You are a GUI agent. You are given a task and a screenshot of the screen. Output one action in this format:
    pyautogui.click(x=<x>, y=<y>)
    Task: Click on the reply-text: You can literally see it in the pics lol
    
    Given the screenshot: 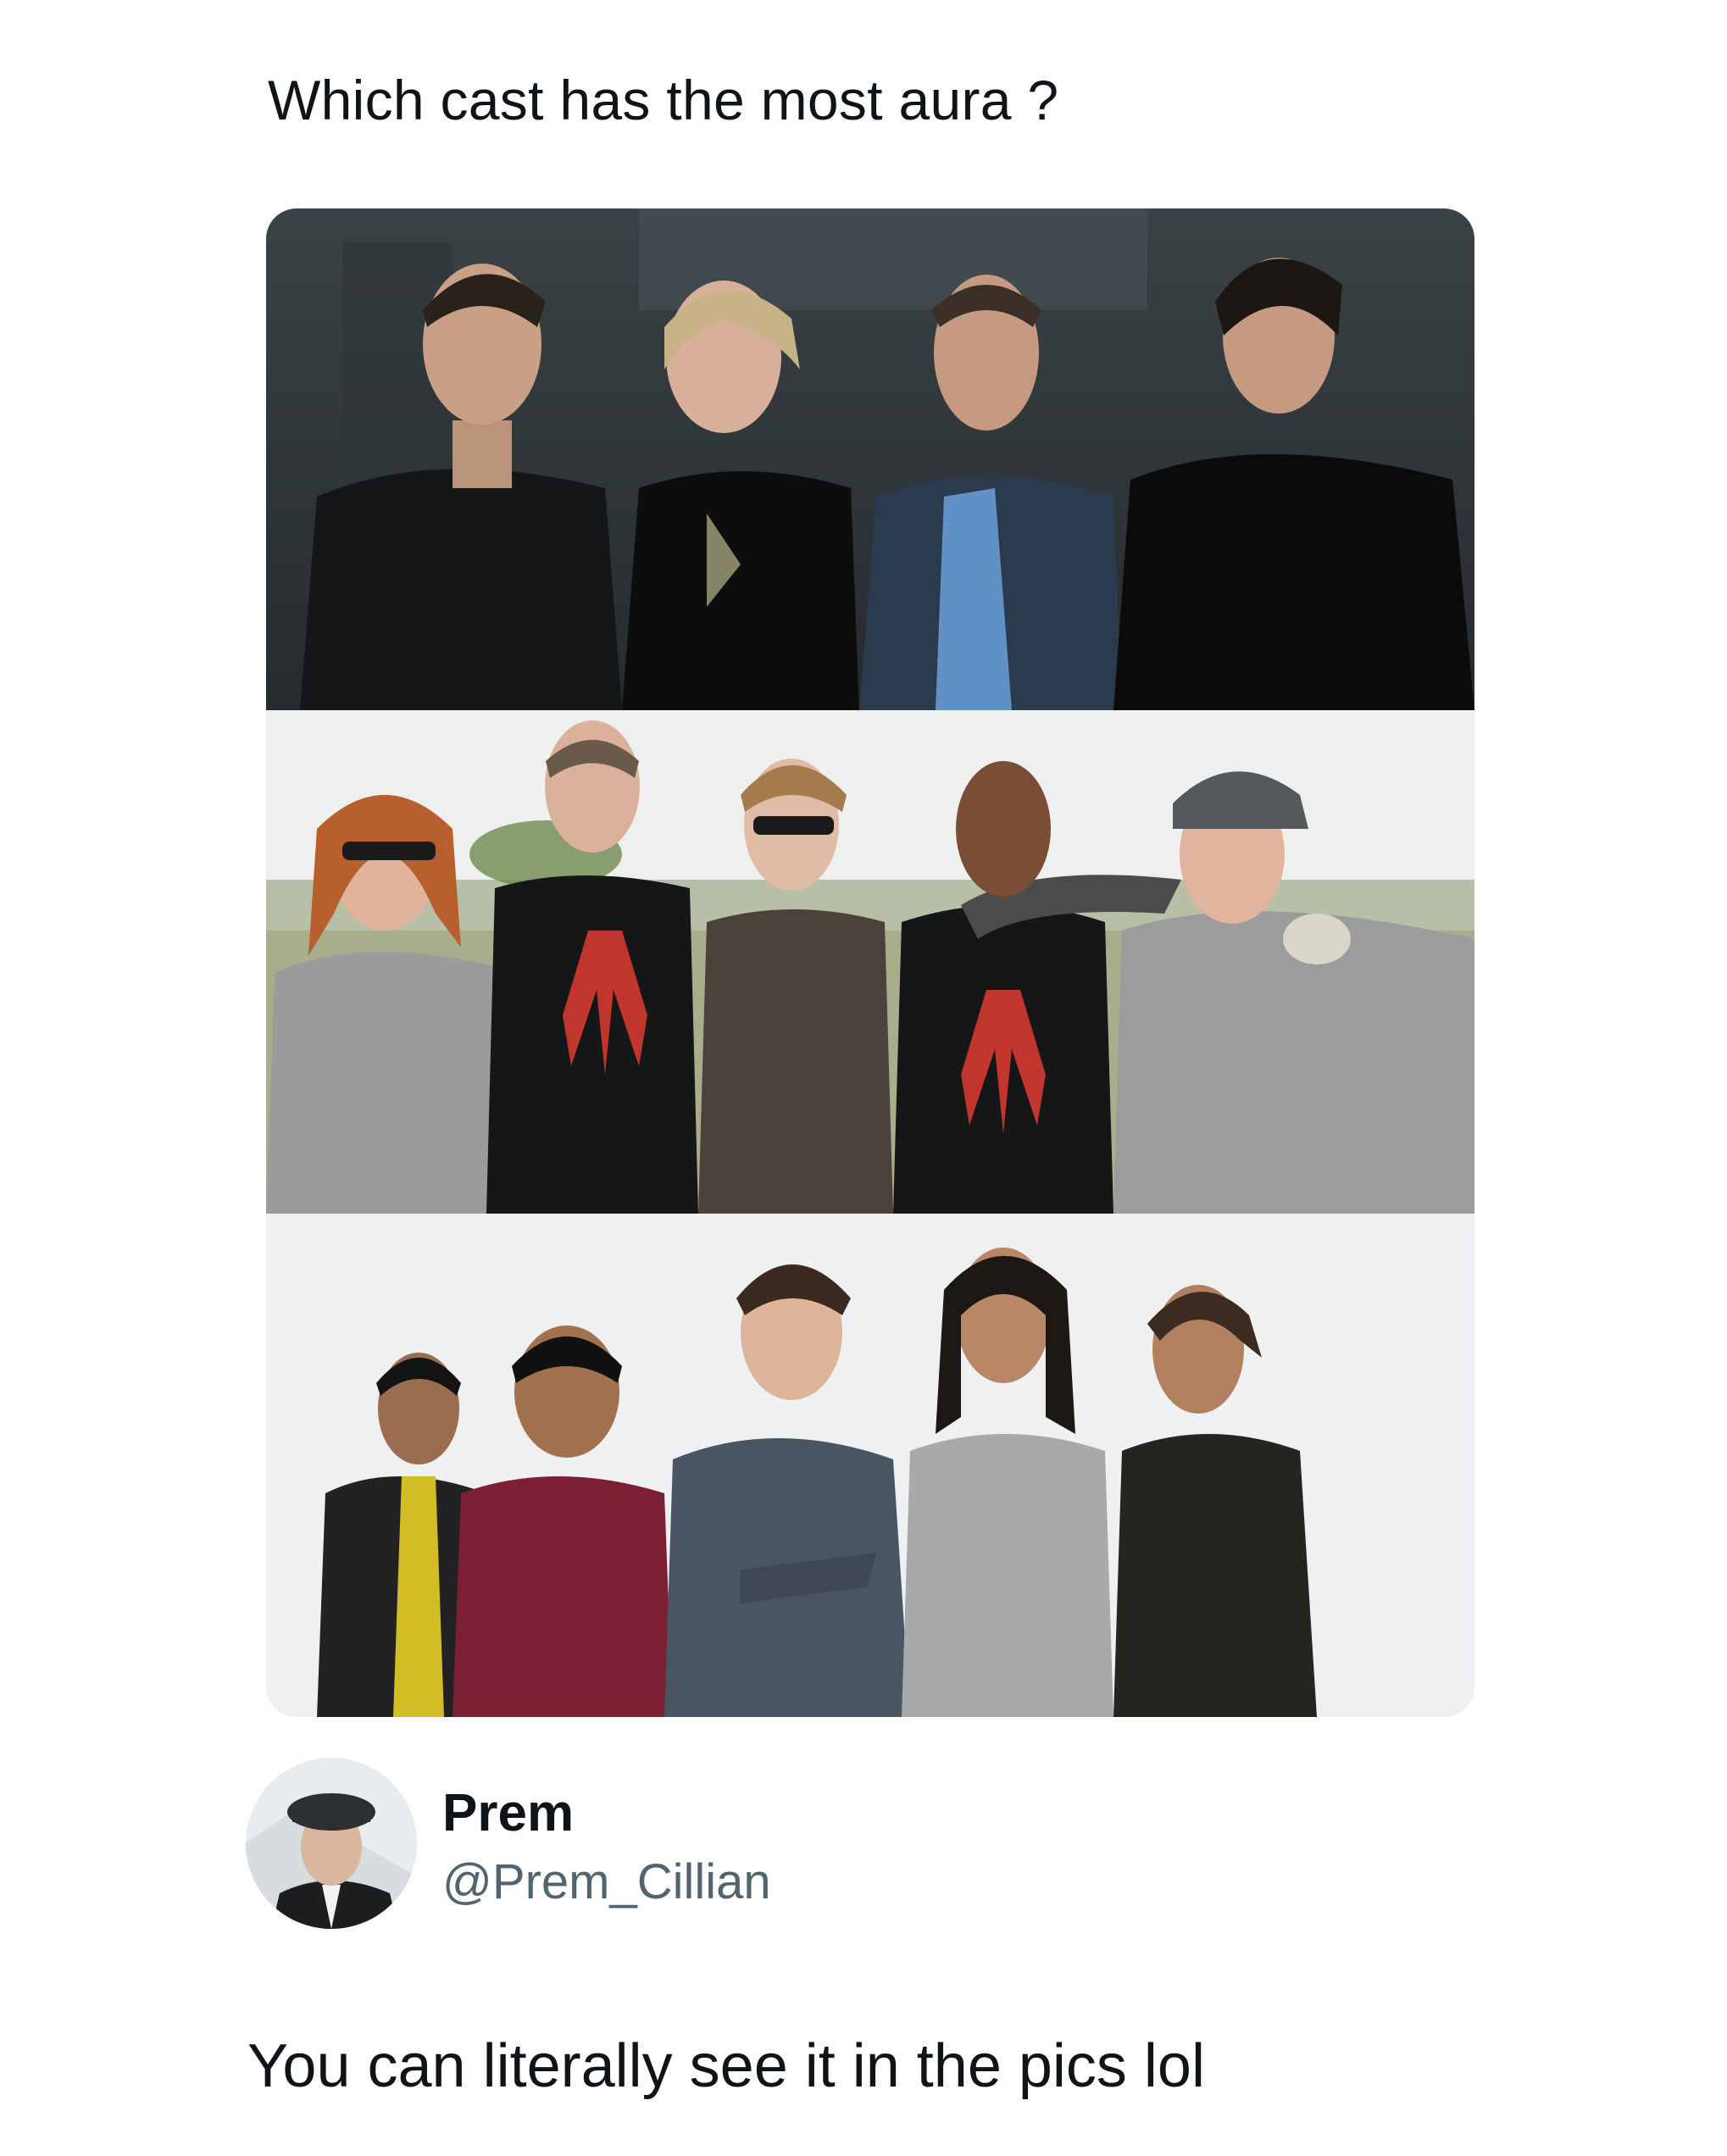 What is the action you would take?
    pyautogui.click(x=726, y=2066)
    